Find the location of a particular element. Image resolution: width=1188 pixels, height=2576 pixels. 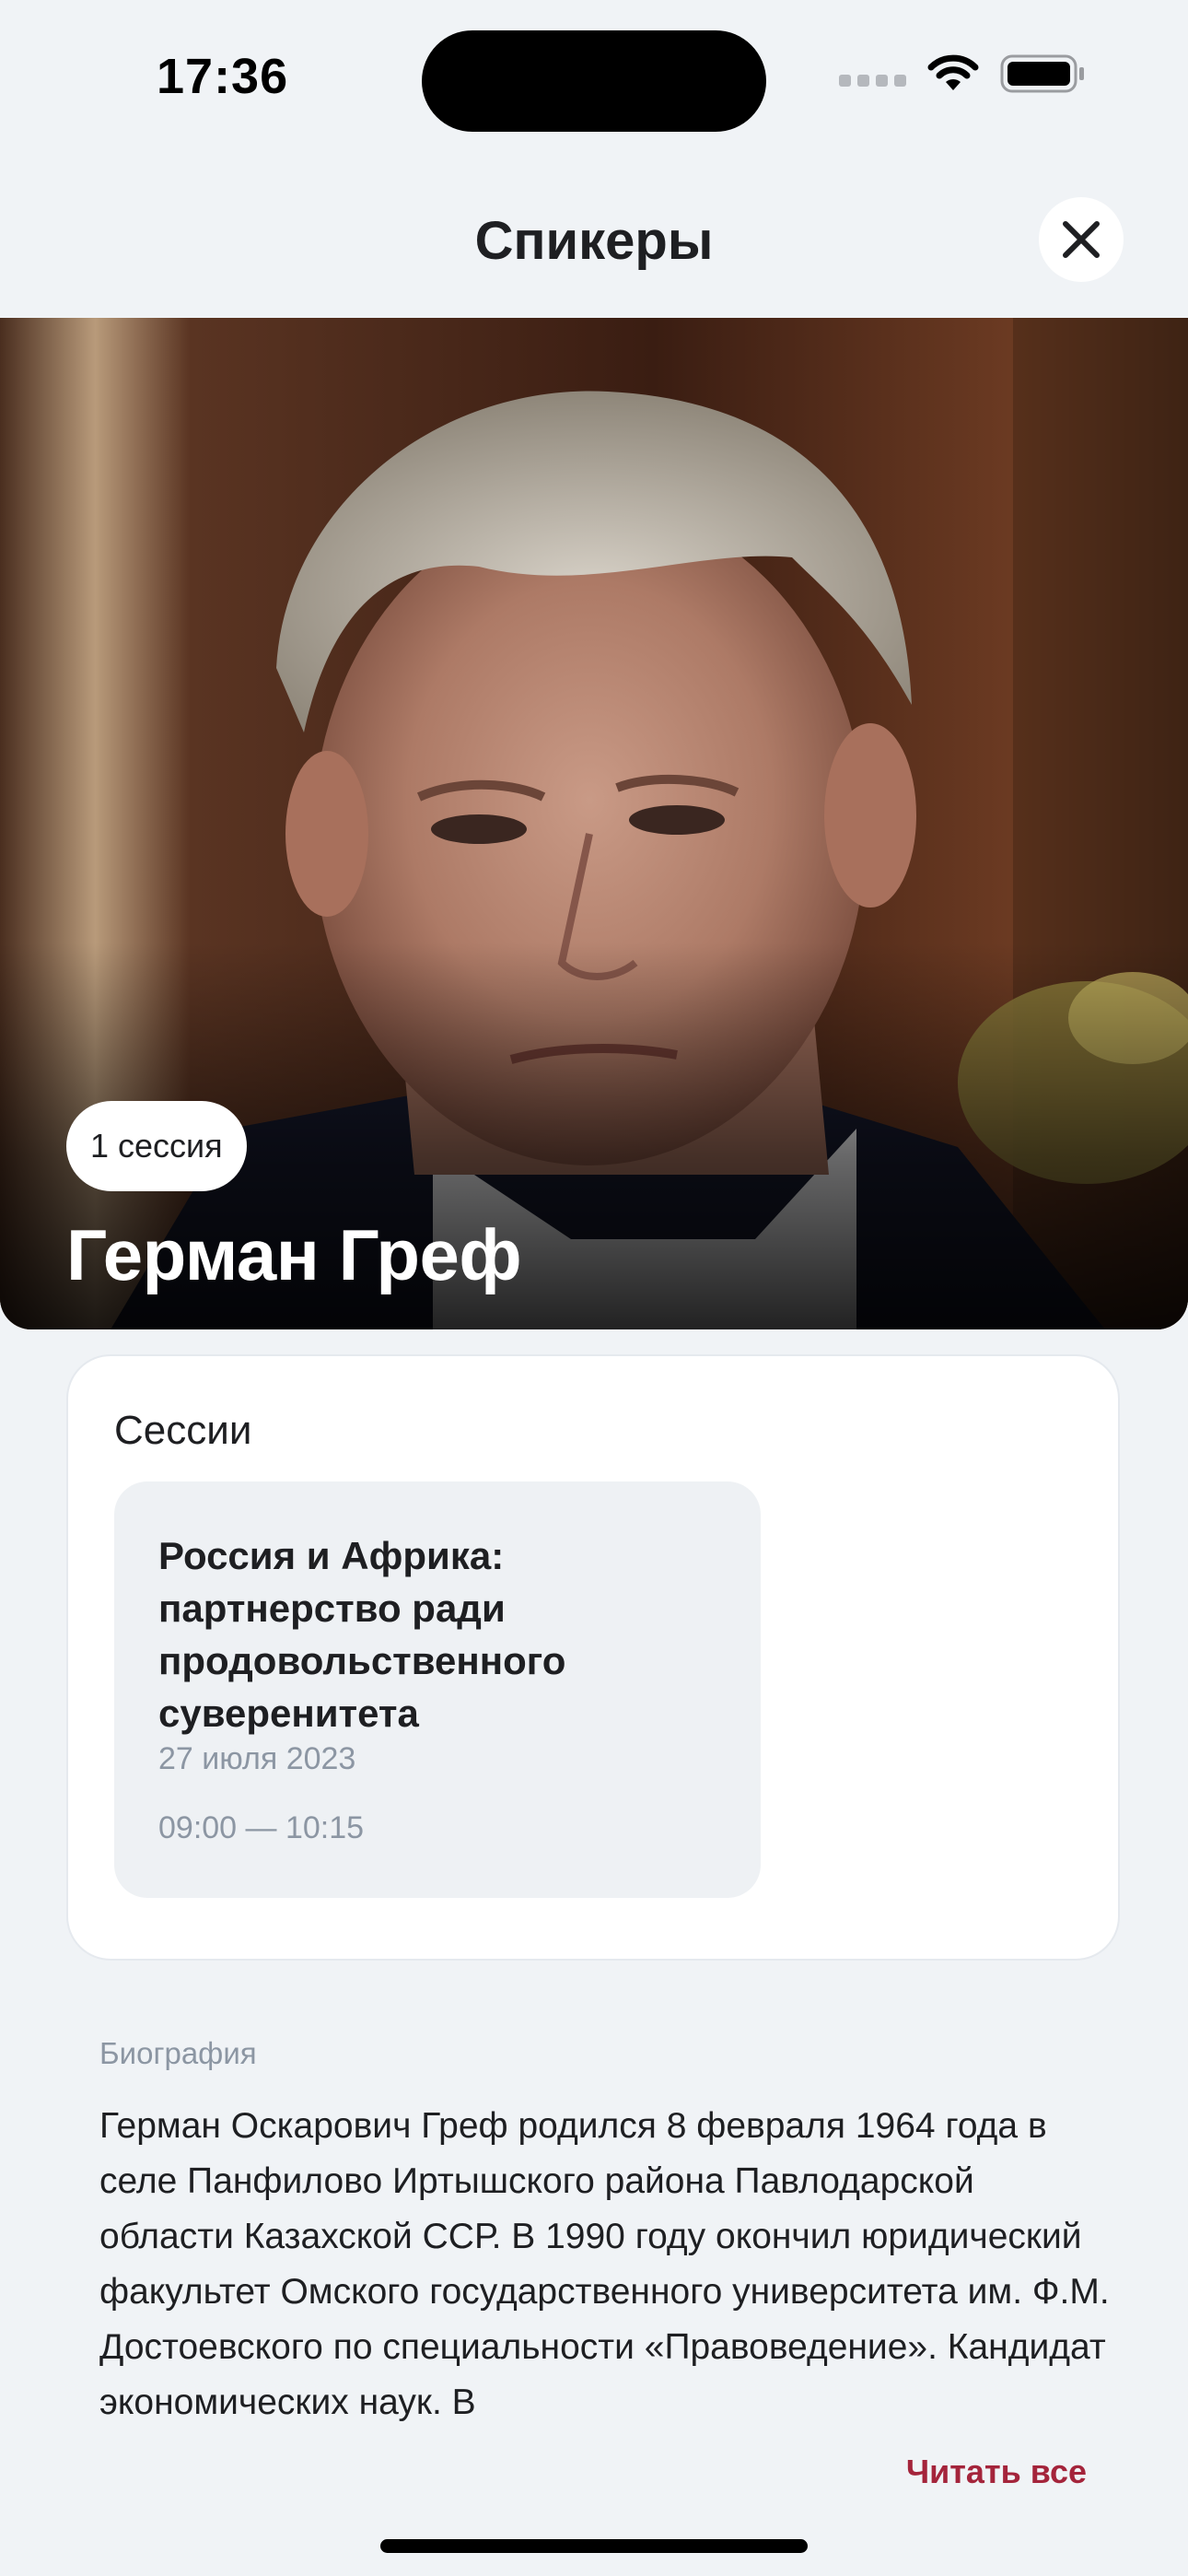

biography-label: Биография is located at coordinates (178, 2053).